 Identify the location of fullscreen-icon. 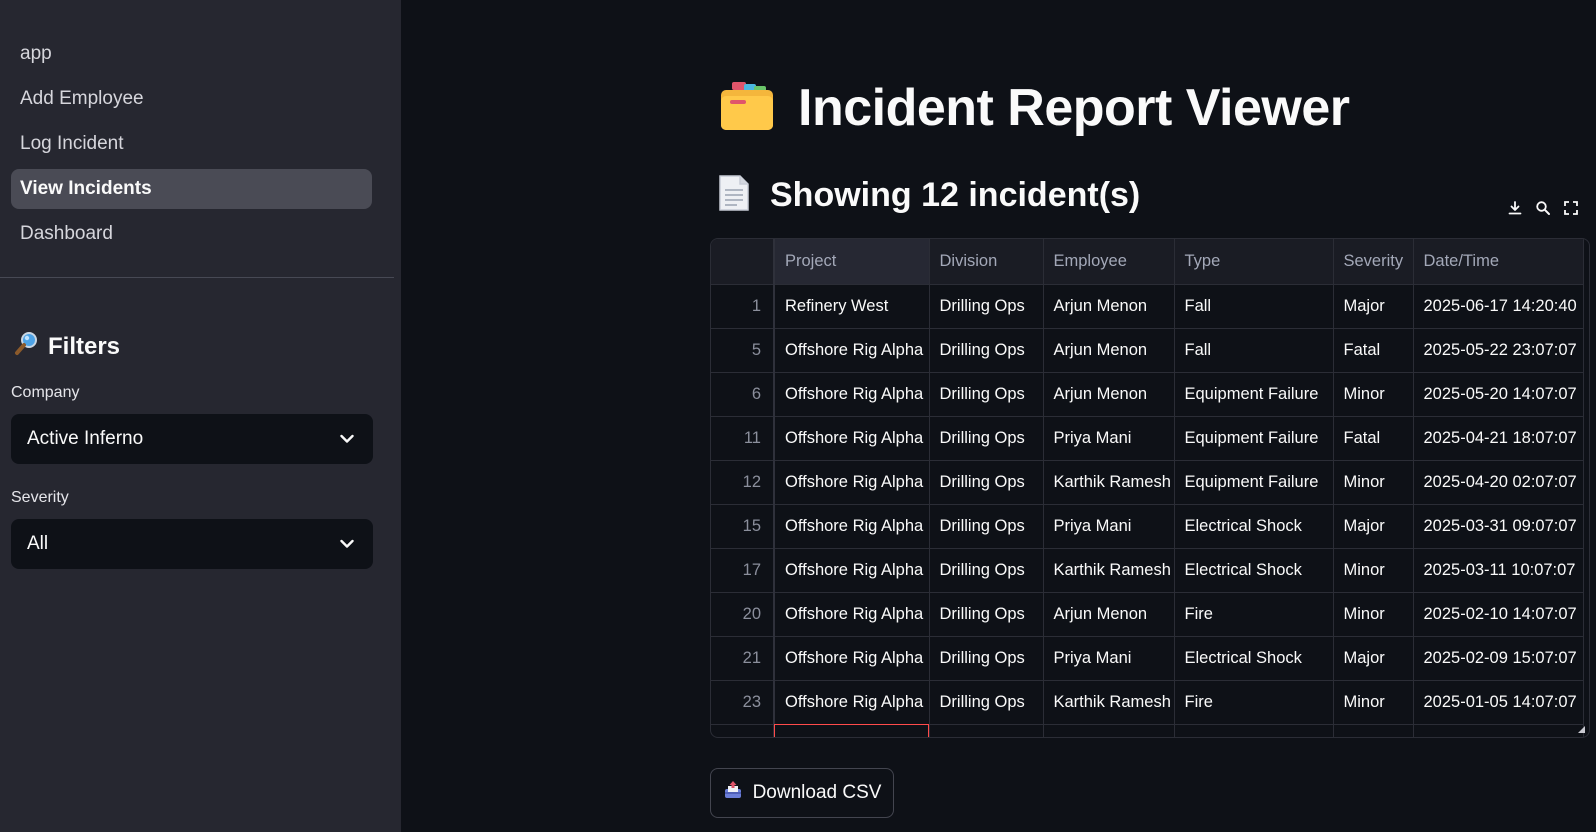
(1571, 208).